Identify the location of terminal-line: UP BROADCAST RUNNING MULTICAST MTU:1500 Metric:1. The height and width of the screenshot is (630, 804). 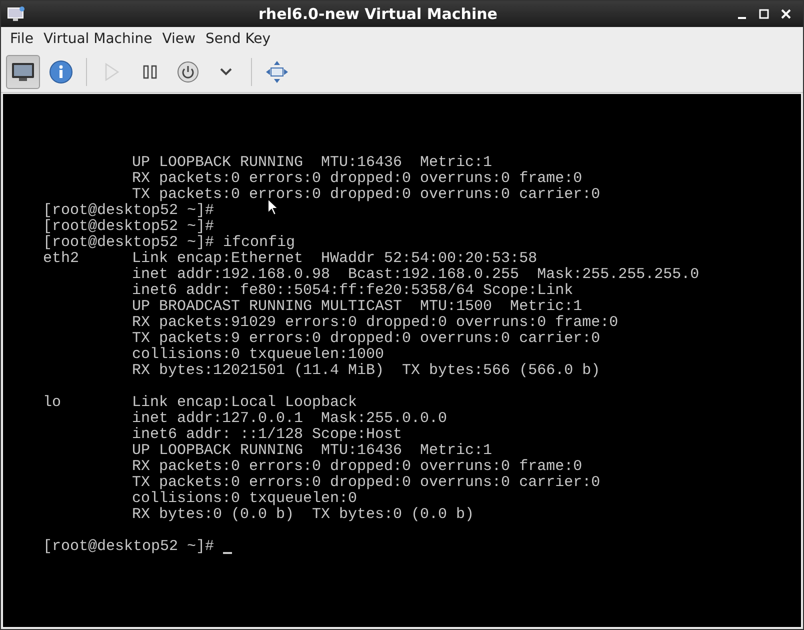
(357, 307).